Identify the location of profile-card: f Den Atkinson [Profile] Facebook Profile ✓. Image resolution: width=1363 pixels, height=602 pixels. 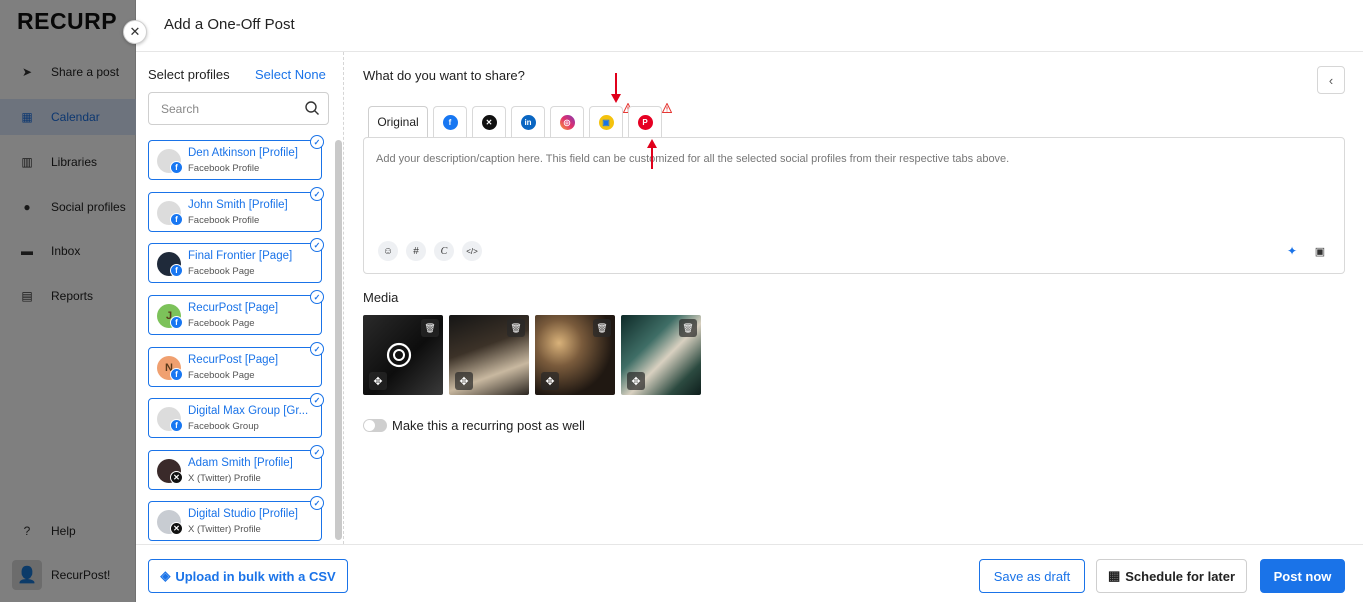
(236, 157).